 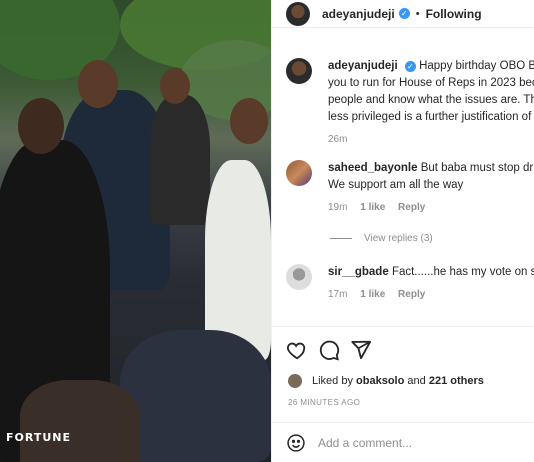 What do you see at coordinates (295, 381) in the screenshot?
I see `liker-avatar` at bounding box center [295, 381].